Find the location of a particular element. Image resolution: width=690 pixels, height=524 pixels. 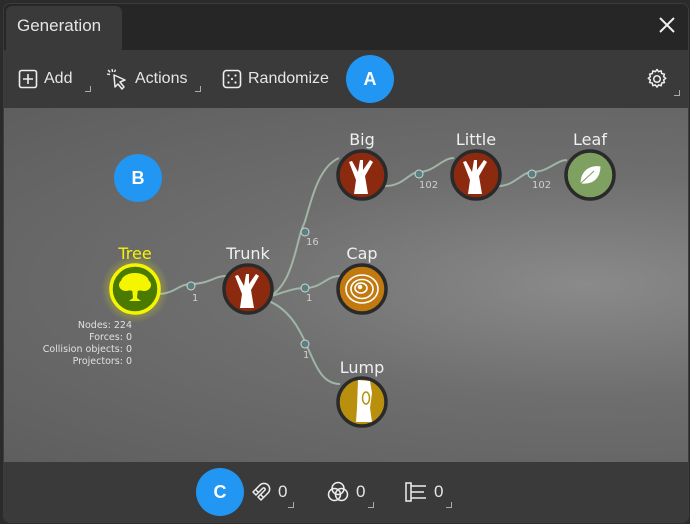

projector-icon is located at coordinates (415, 492).